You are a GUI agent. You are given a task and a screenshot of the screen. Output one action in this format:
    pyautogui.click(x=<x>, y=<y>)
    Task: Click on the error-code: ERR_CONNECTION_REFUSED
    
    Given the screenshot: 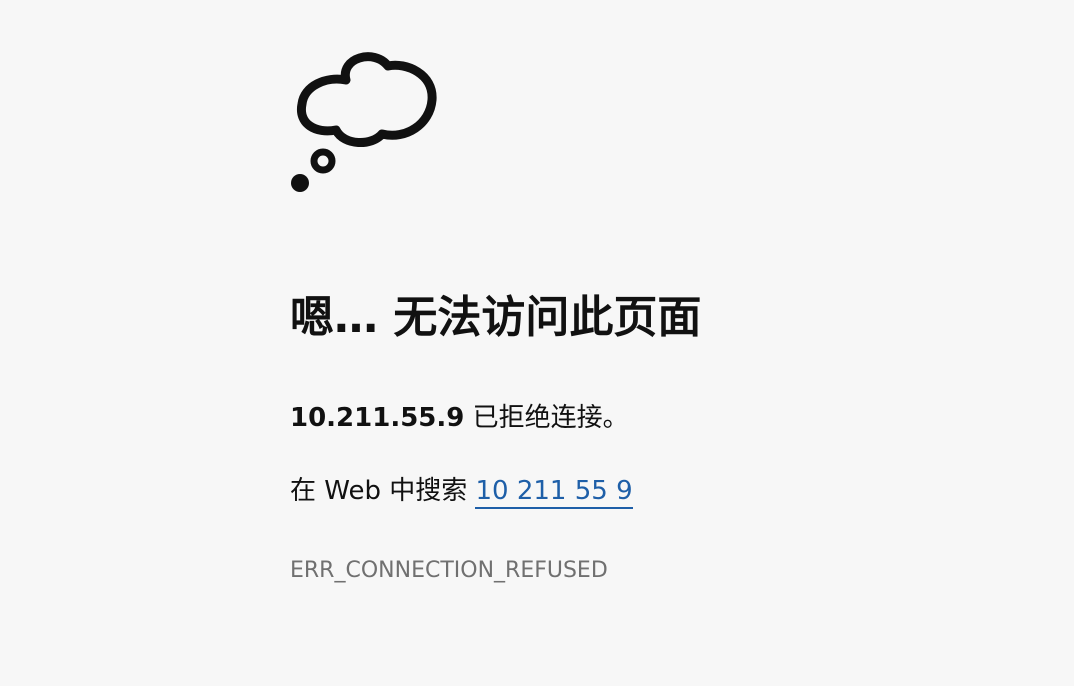 What is the action you would take?
    pyautogui.click(x=449, y=570)
    